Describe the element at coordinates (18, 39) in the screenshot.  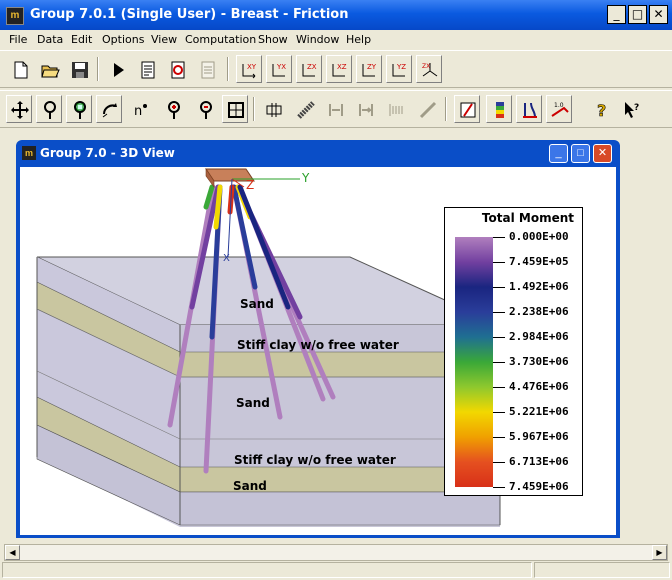
I see `menu-file: File` at that location.